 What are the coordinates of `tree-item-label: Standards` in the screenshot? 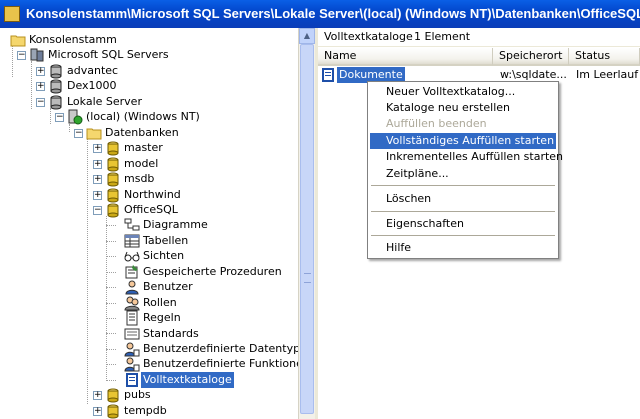 It's located at (171, 333).